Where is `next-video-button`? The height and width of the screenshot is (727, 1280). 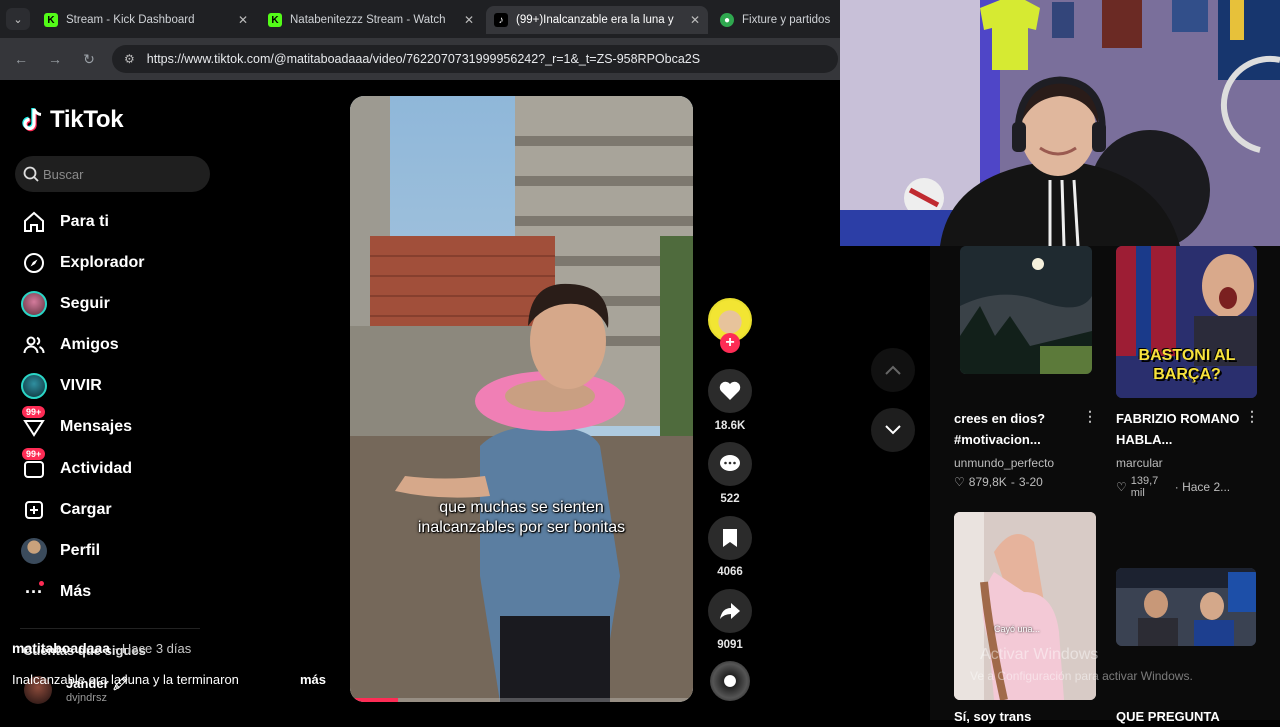
next-video-button is located at coordinates (893, 430).